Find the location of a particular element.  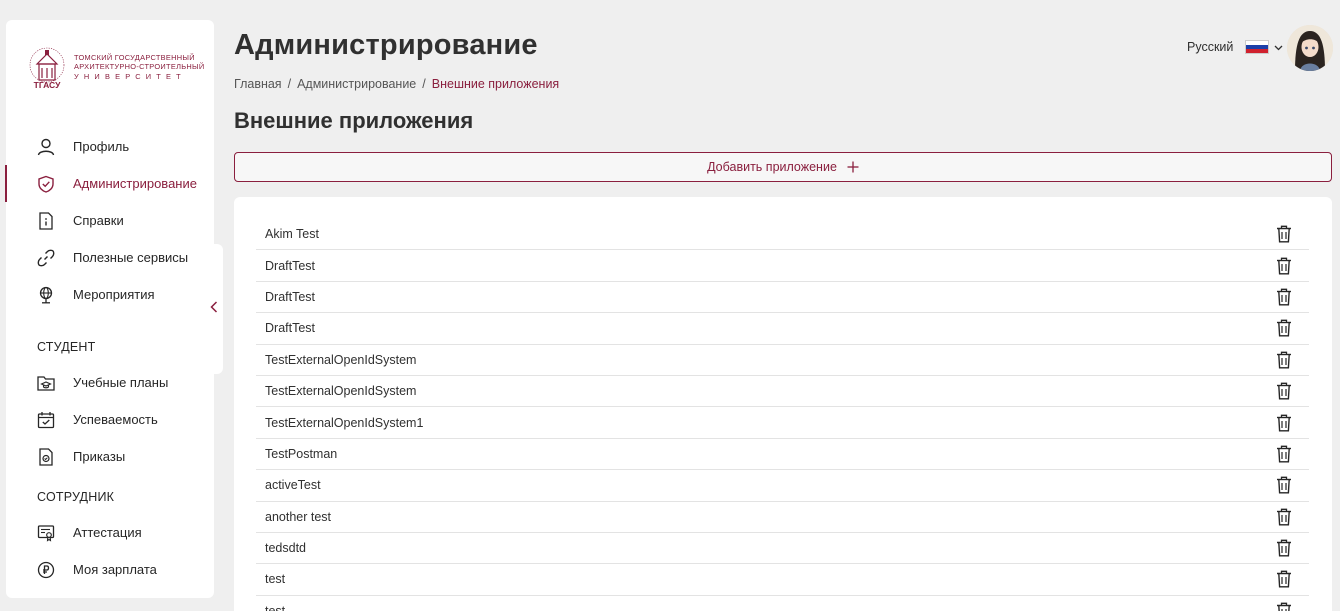

sidebar-item-label: Профиль is located at coordinates (101, 146).